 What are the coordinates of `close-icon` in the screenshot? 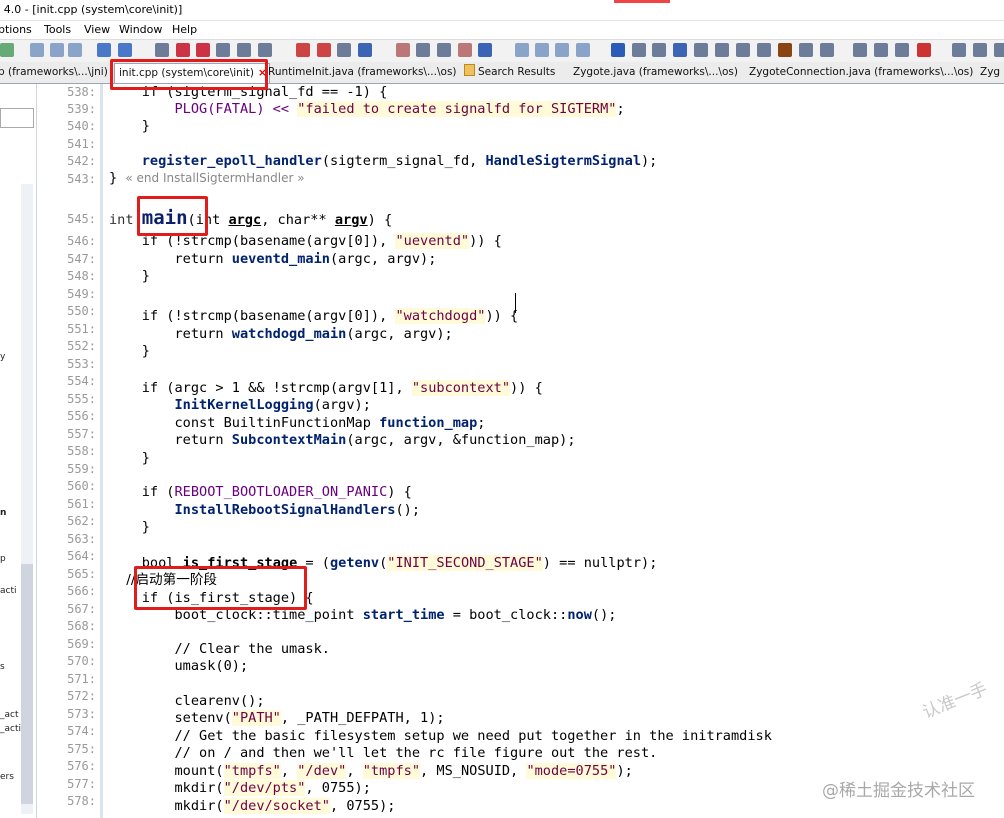 It's located at (924, 50).